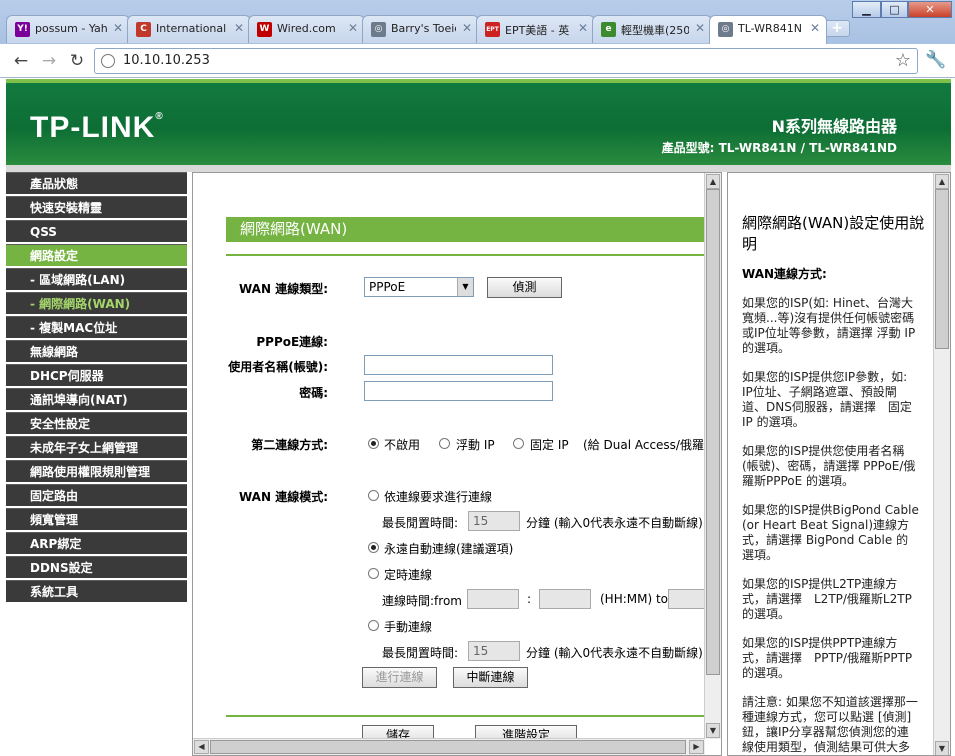 The height and width of the screenshot is (756, 955). Describe the element at coordinates (444, 443) in the screenshot. I see `secondary-dynamic-radio` at that location.